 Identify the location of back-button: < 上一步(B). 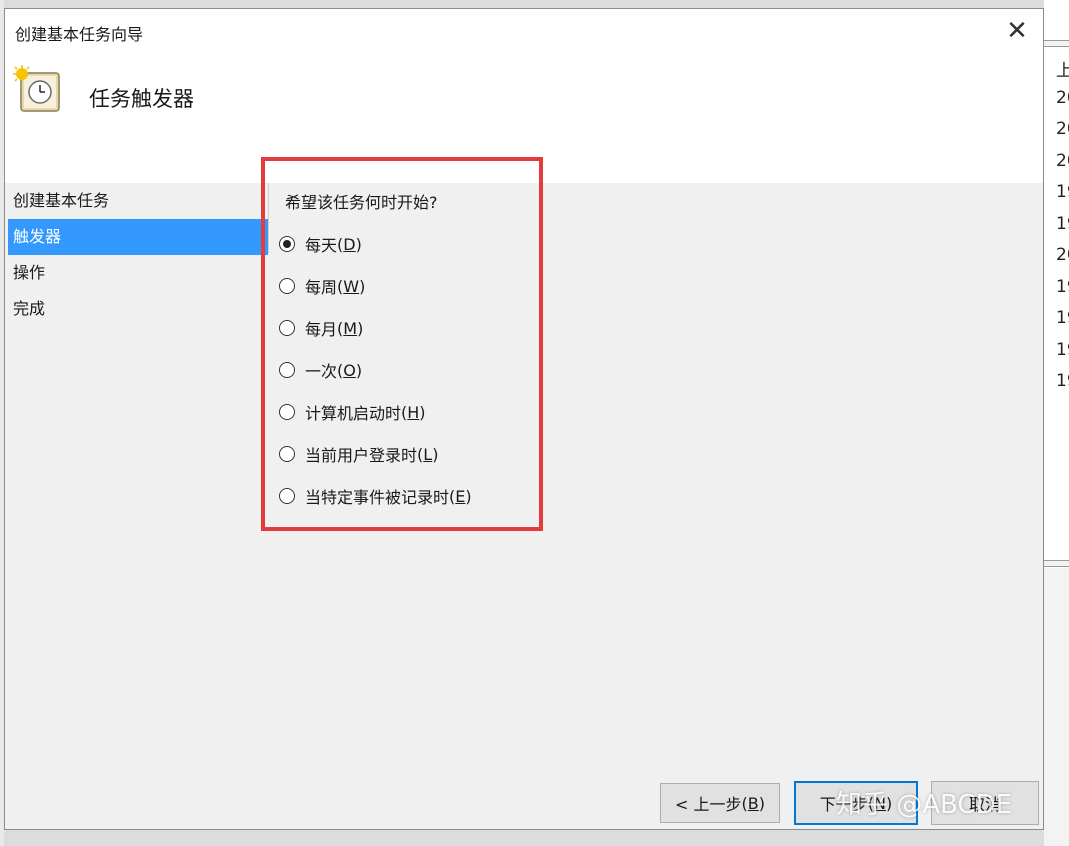
(720, 803).